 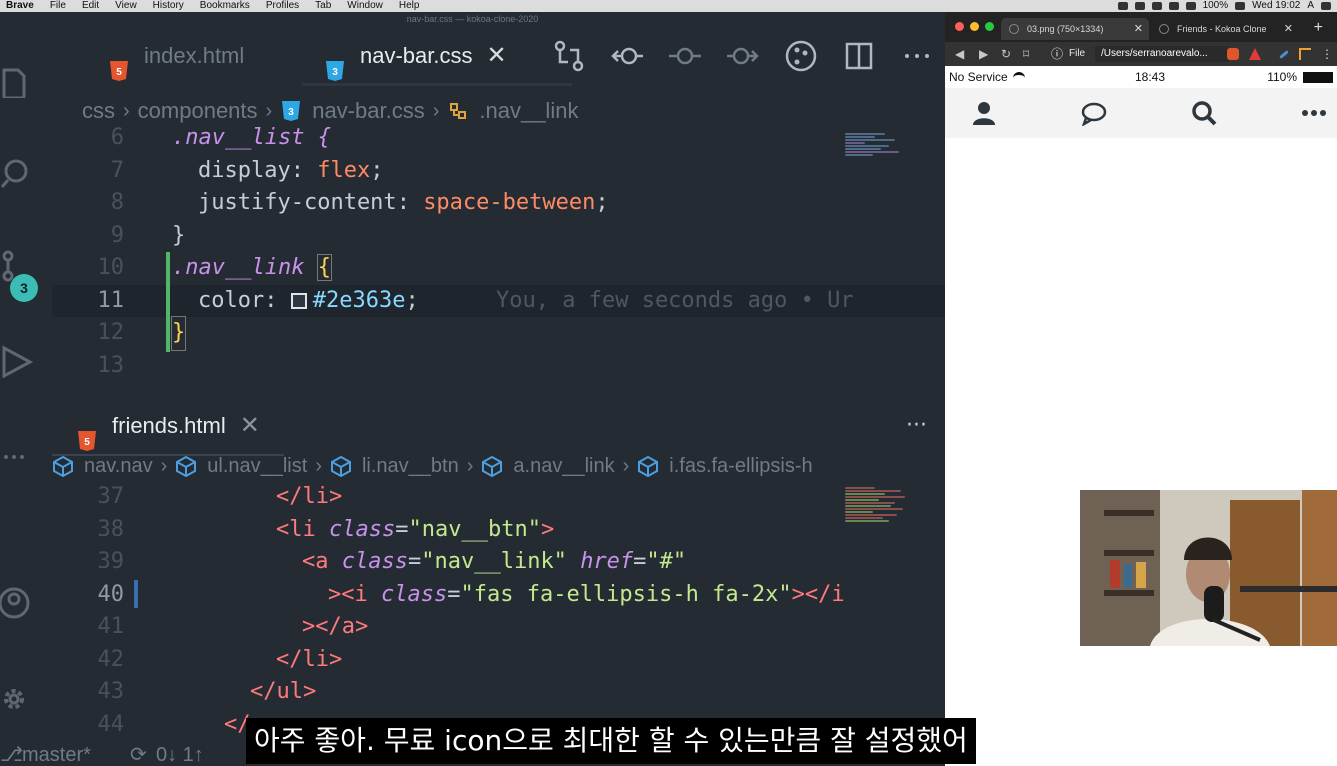 I want to click on new-tab-button: +, so click(x=1318, y=28).